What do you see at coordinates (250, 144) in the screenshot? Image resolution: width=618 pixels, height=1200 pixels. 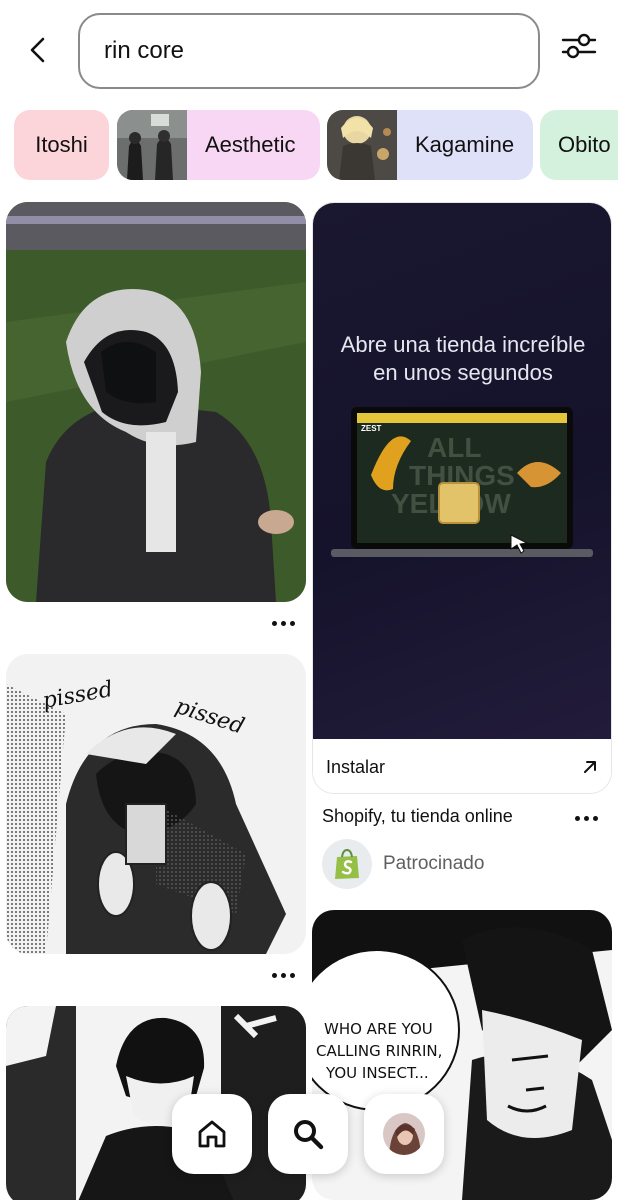 I see `chip-label: Aesthetic` at bounding box center [250, 144].